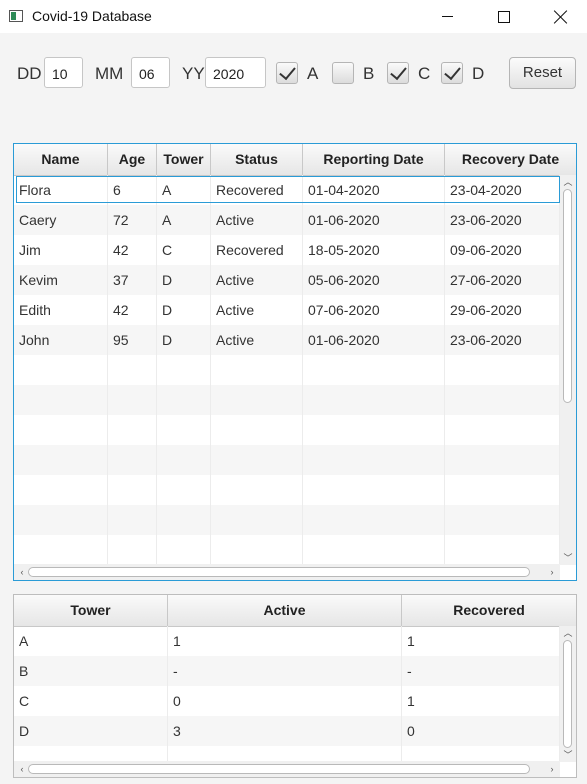 The height and width of the screenshot is (784, 587). I want to click on patients-vscroll-thumb, so click(567, 296).